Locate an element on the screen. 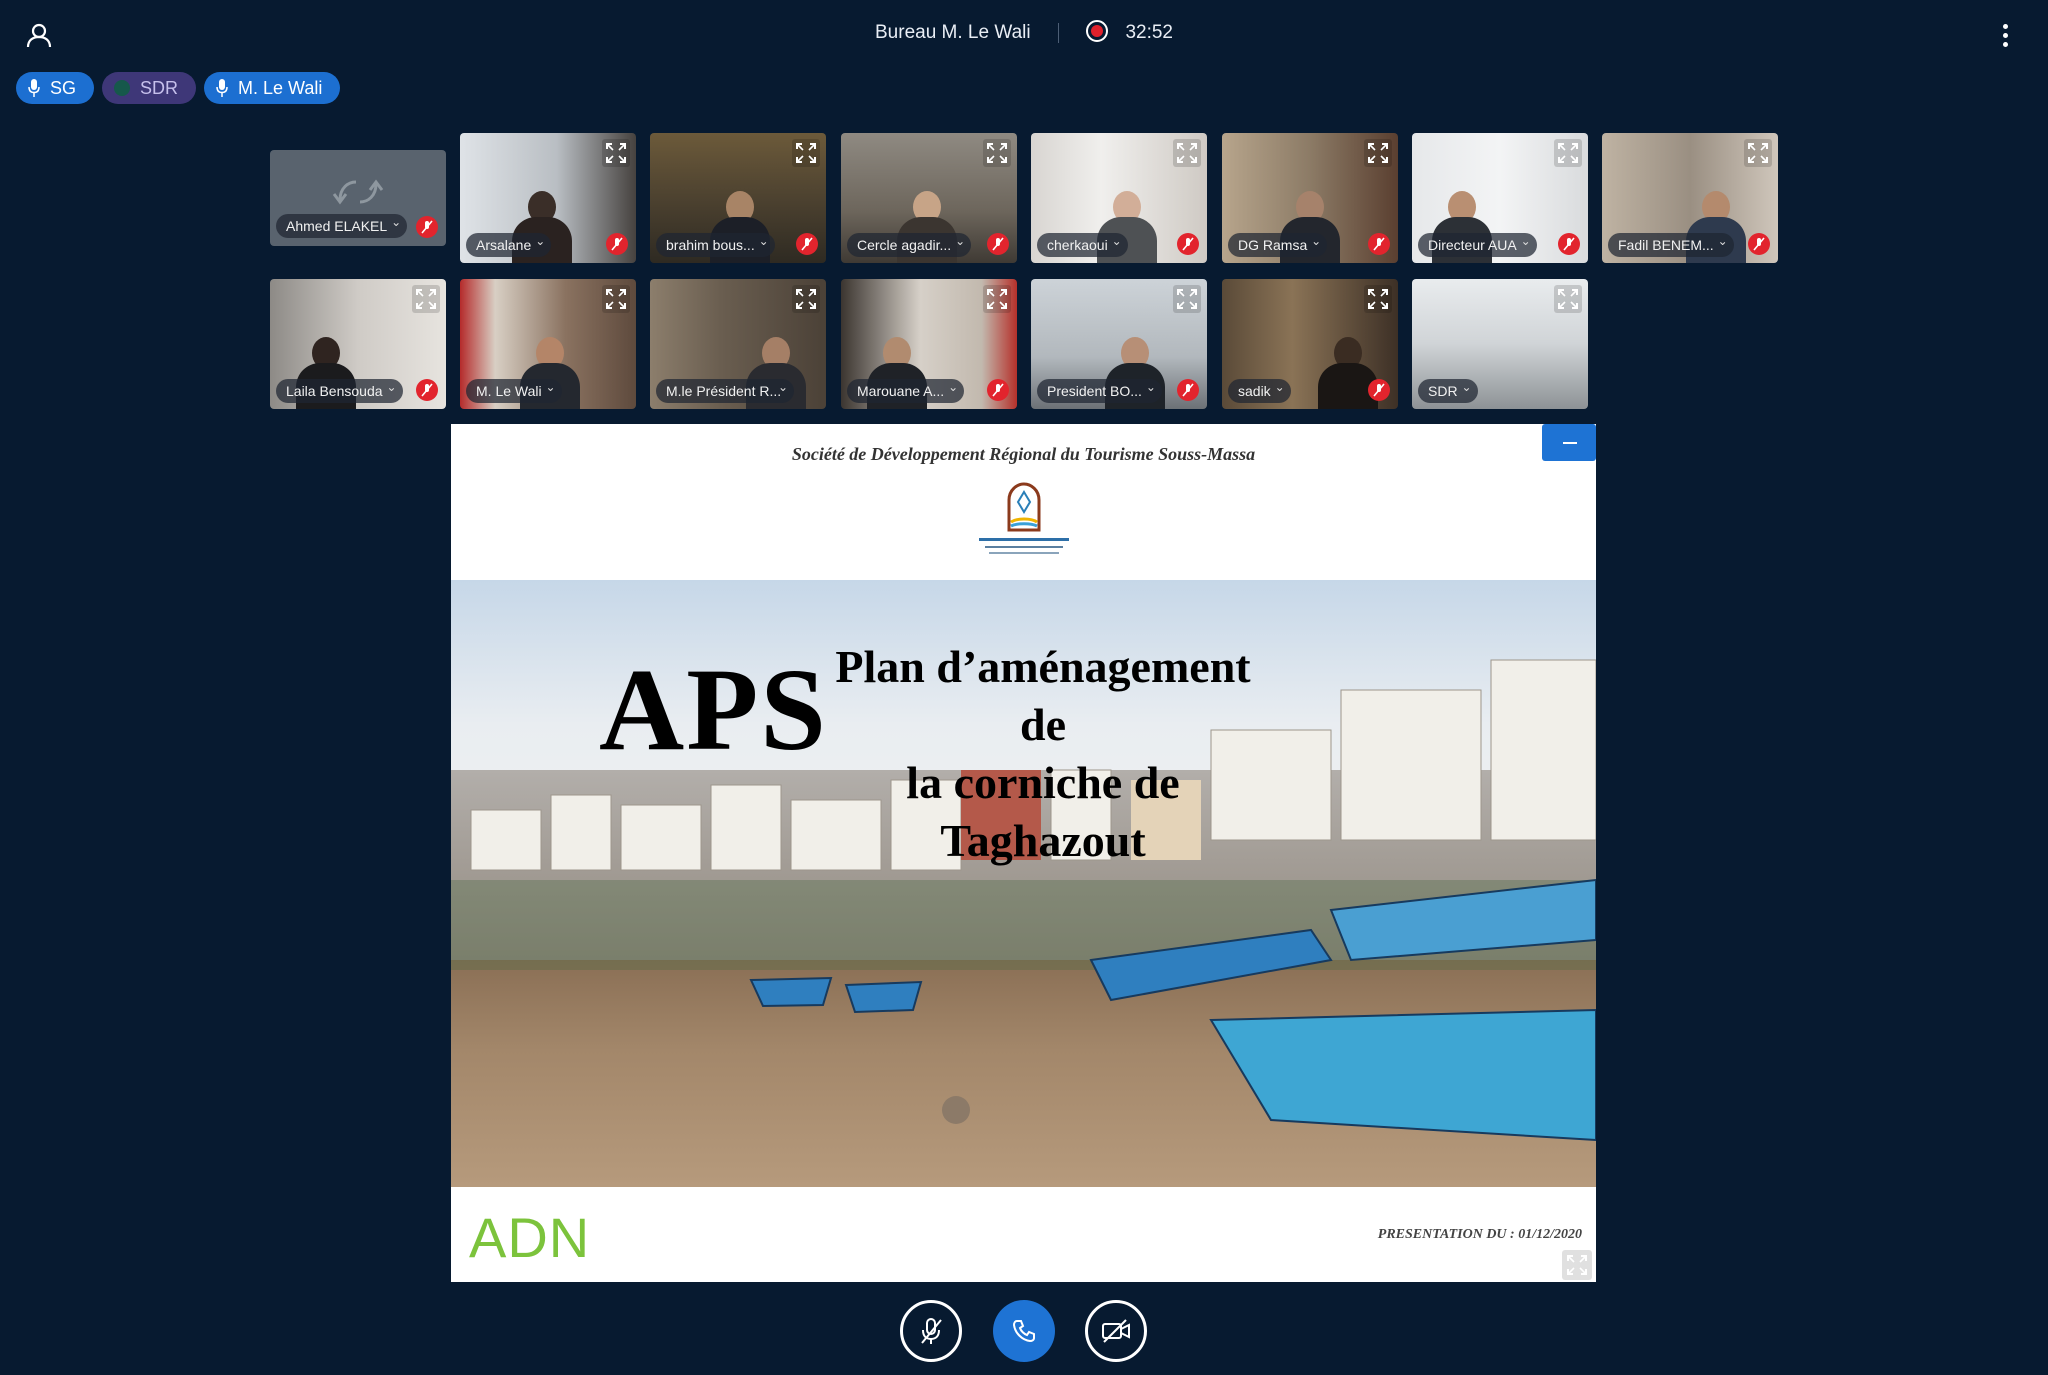 This screenshot has height=1375, width=2048. minimize-slide-button is located at coordinates (1569, 442).